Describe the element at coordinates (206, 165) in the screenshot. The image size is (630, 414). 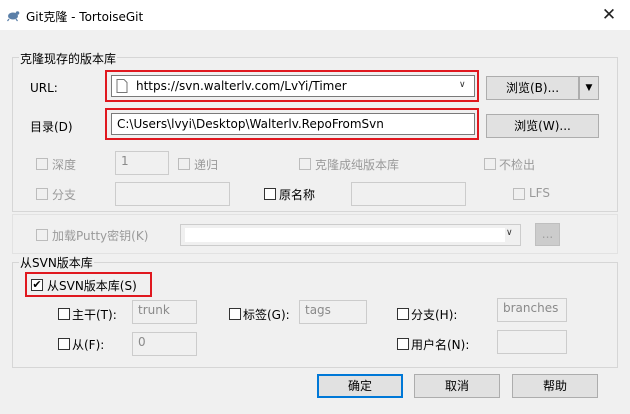
I see `recursive-label: 递归` at that location.